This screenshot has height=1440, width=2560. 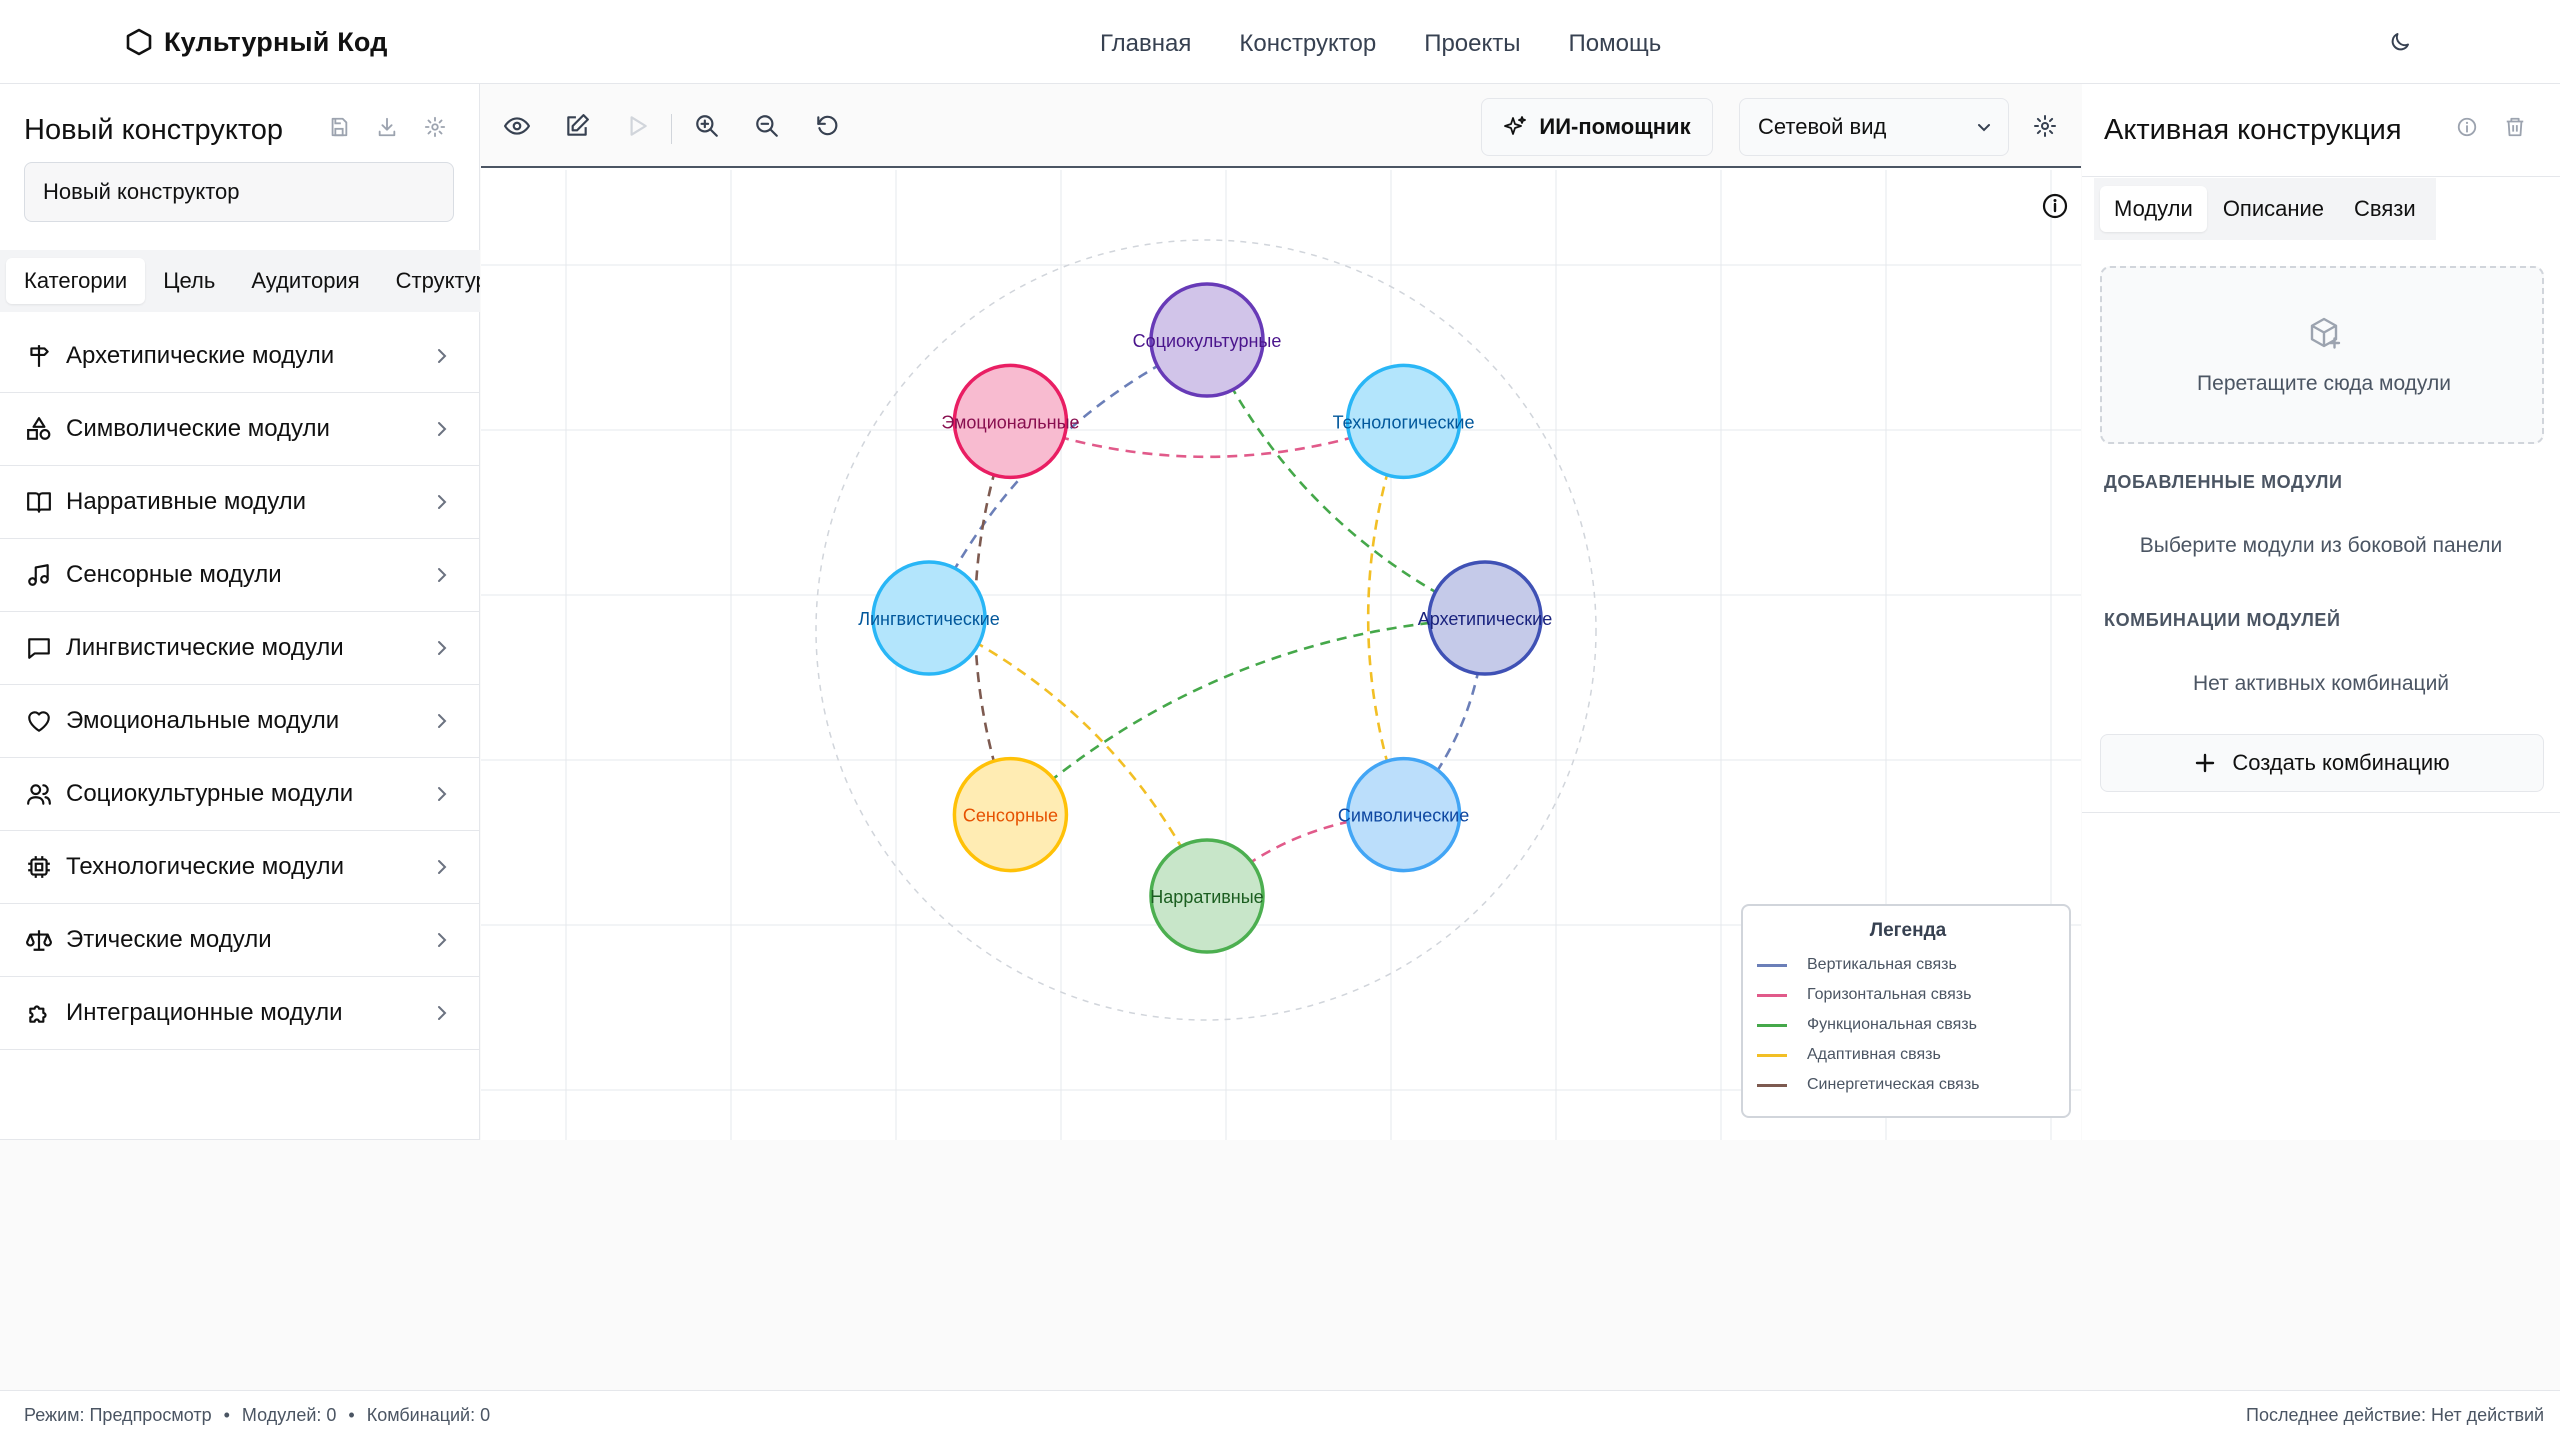 I want to click on download-icon, so click(x=387, y=127).